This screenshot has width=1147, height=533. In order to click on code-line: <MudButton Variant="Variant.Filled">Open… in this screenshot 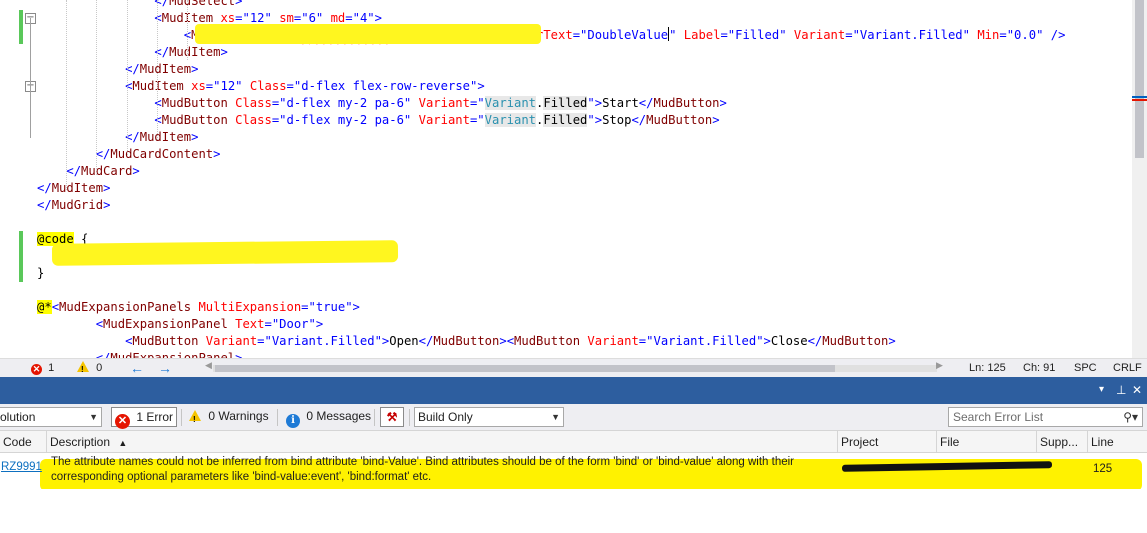, I will do `click(566, 341)`.